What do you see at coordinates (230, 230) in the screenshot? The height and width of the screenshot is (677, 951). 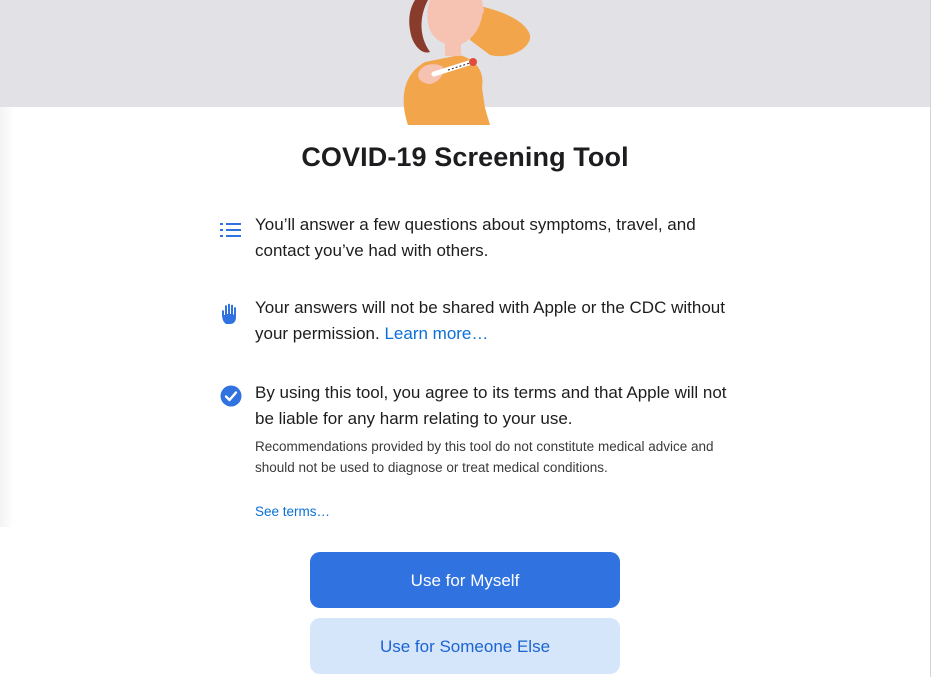 I see `list-icon` at bounding box center [230, 230].